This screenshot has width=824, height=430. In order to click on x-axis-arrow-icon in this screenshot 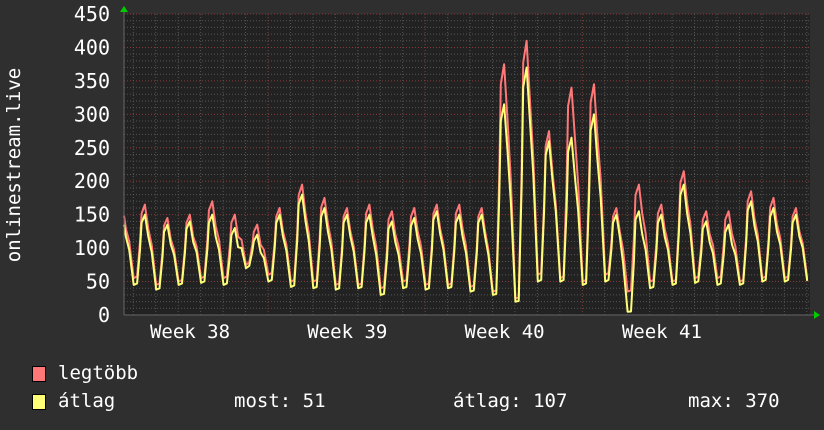, I will do `click(817, 315)`.